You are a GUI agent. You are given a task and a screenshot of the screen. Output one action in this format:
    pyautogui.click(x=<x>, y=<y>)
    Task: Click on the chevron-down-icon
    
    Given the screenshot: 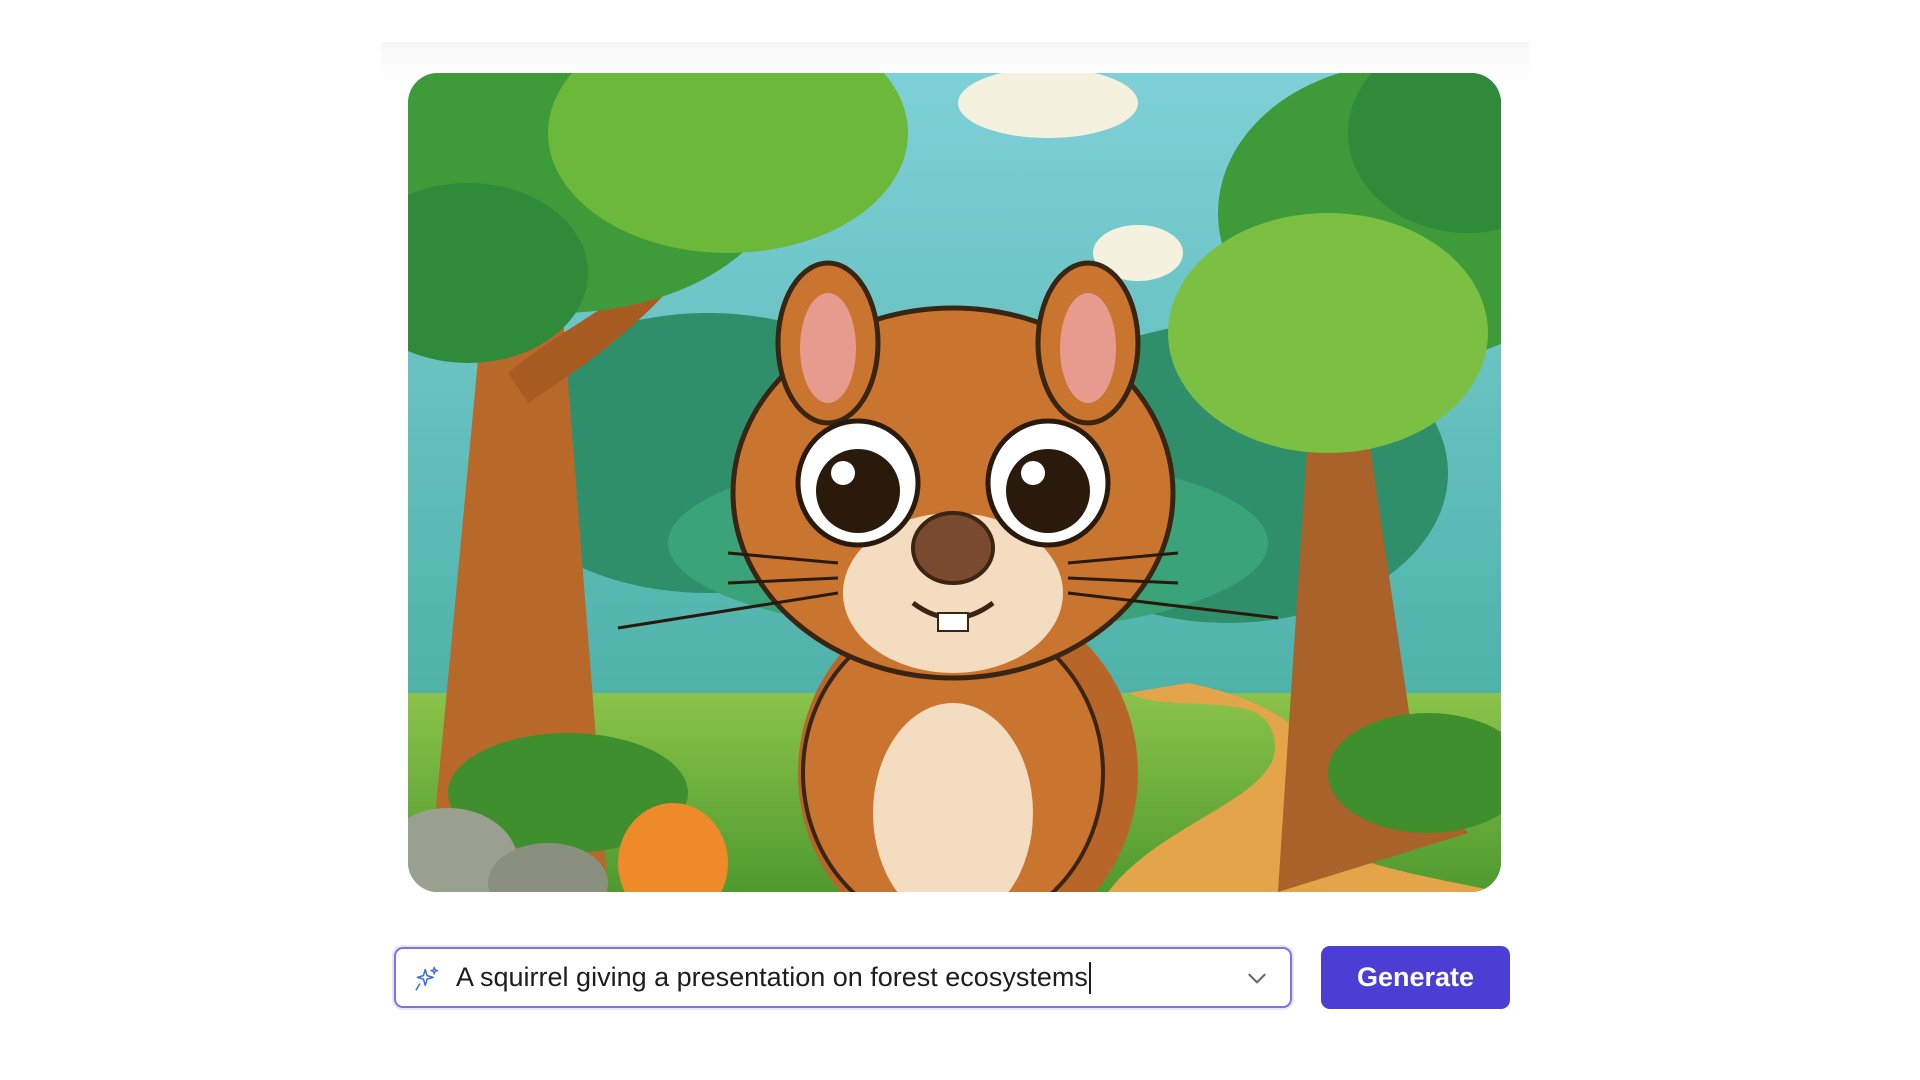 What is the action you would take?
    pyautogui.click(x=1257, y=978)
    